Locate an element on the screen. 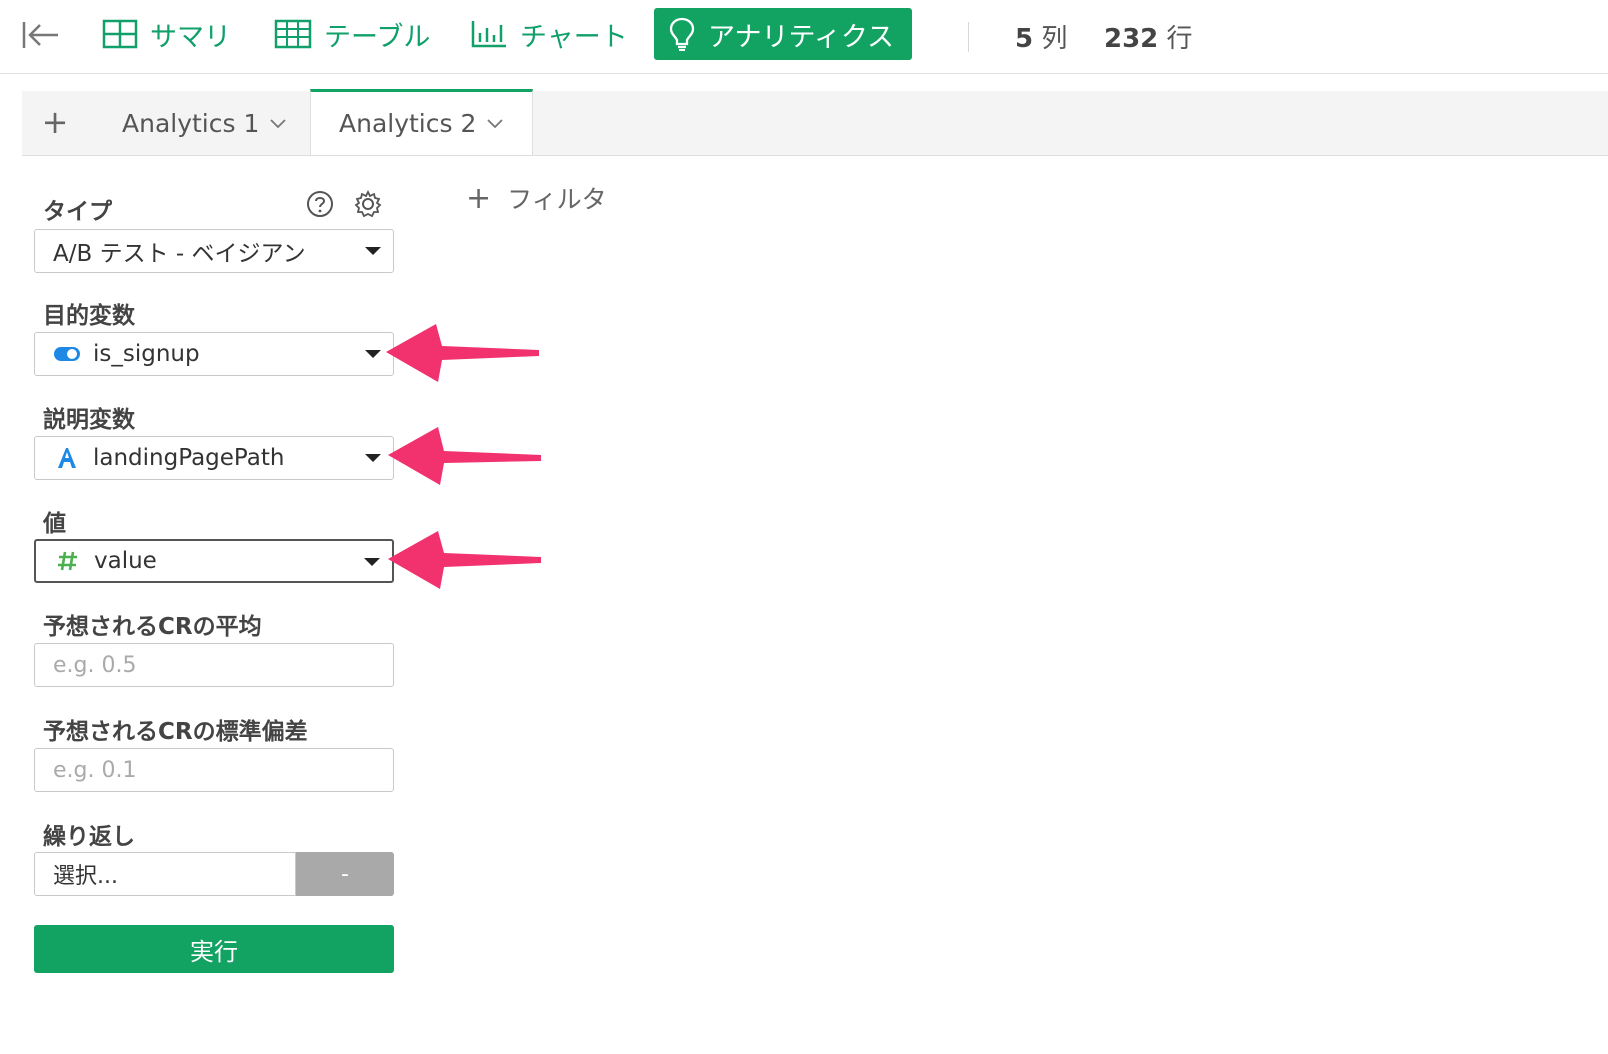  expected-sd-label: 予想されるCRの標準偏差 is located at coordinates (175, 732).